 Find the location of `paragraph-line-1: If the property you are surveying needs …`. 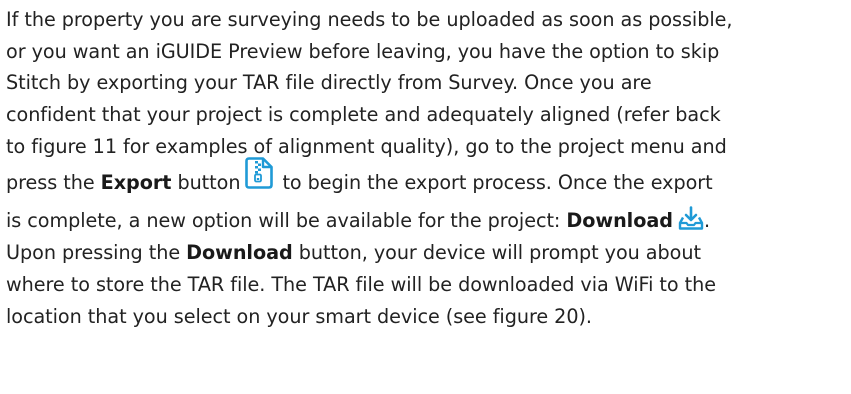

paragraph-line-1: If the property you are surveying needs … is located at coordinates (369, 19).